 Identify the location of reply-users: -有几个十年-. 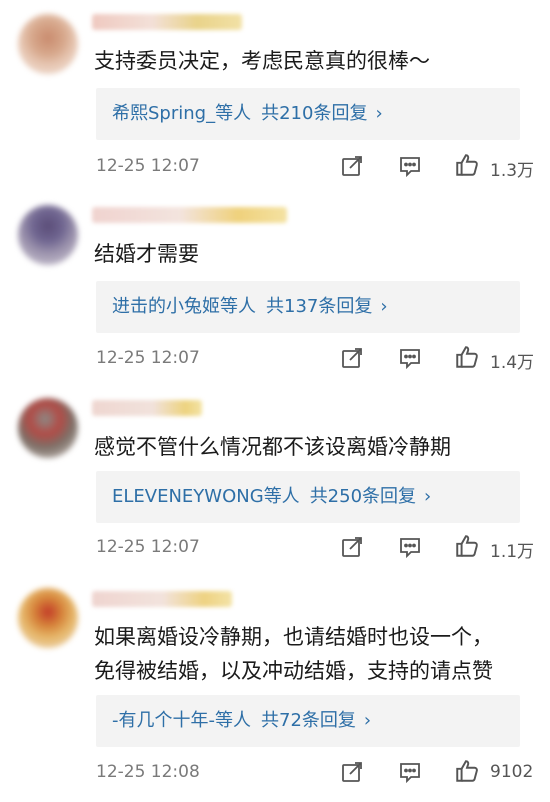
(163, 720).